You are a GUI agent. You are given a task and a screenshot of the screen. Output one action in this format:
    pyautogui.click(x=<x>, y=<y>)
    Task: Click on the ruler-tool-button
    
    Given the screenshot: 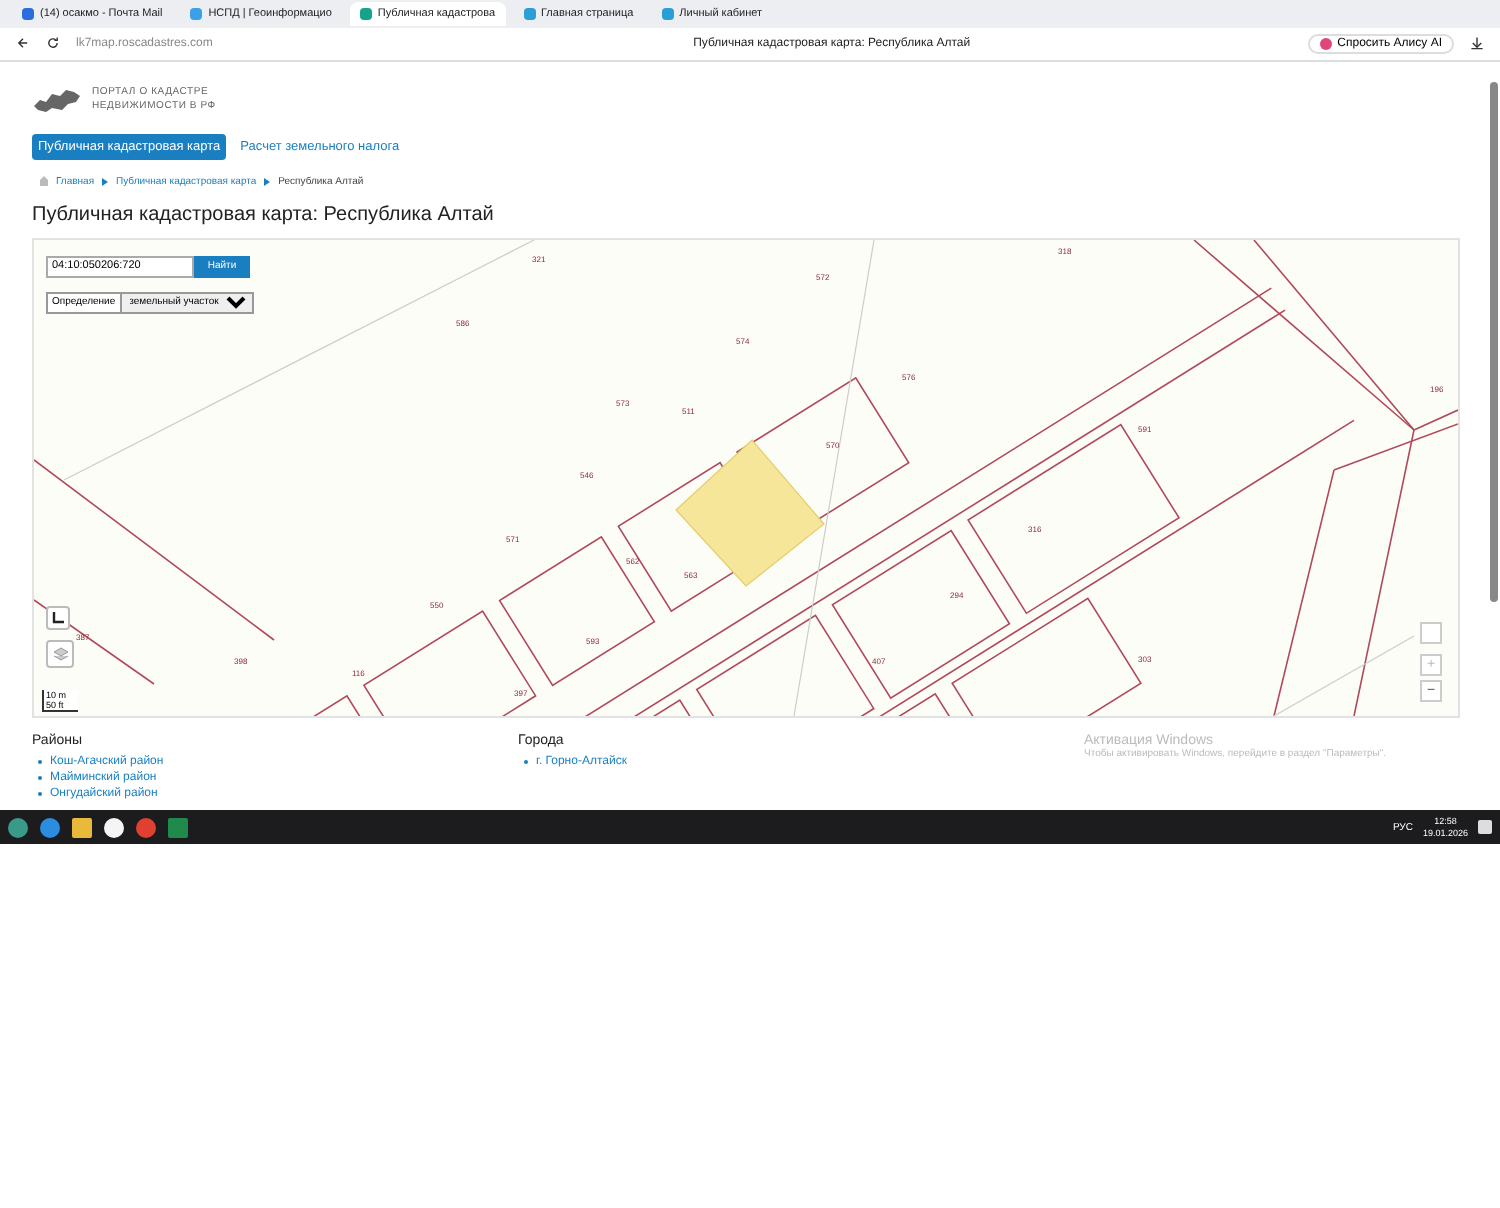 What is the action you would take?
    pyautogui.click(x=58, y=617)
    